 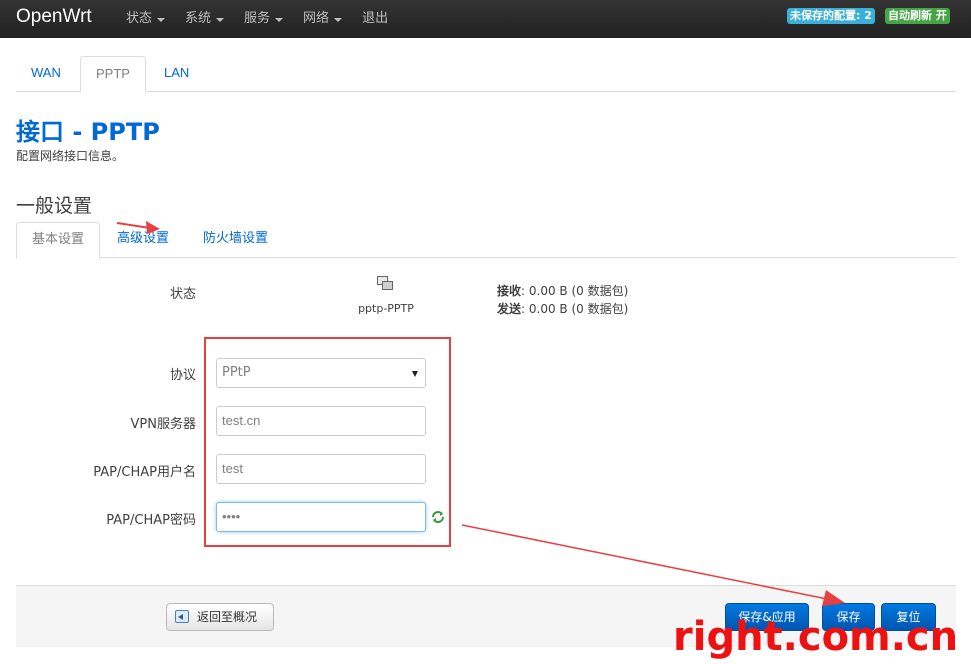 What do you see at coordinates (163, 424) in the screenshot?
I see `vpn-server-label: VPN服务器` at bounding box center [163, 424].